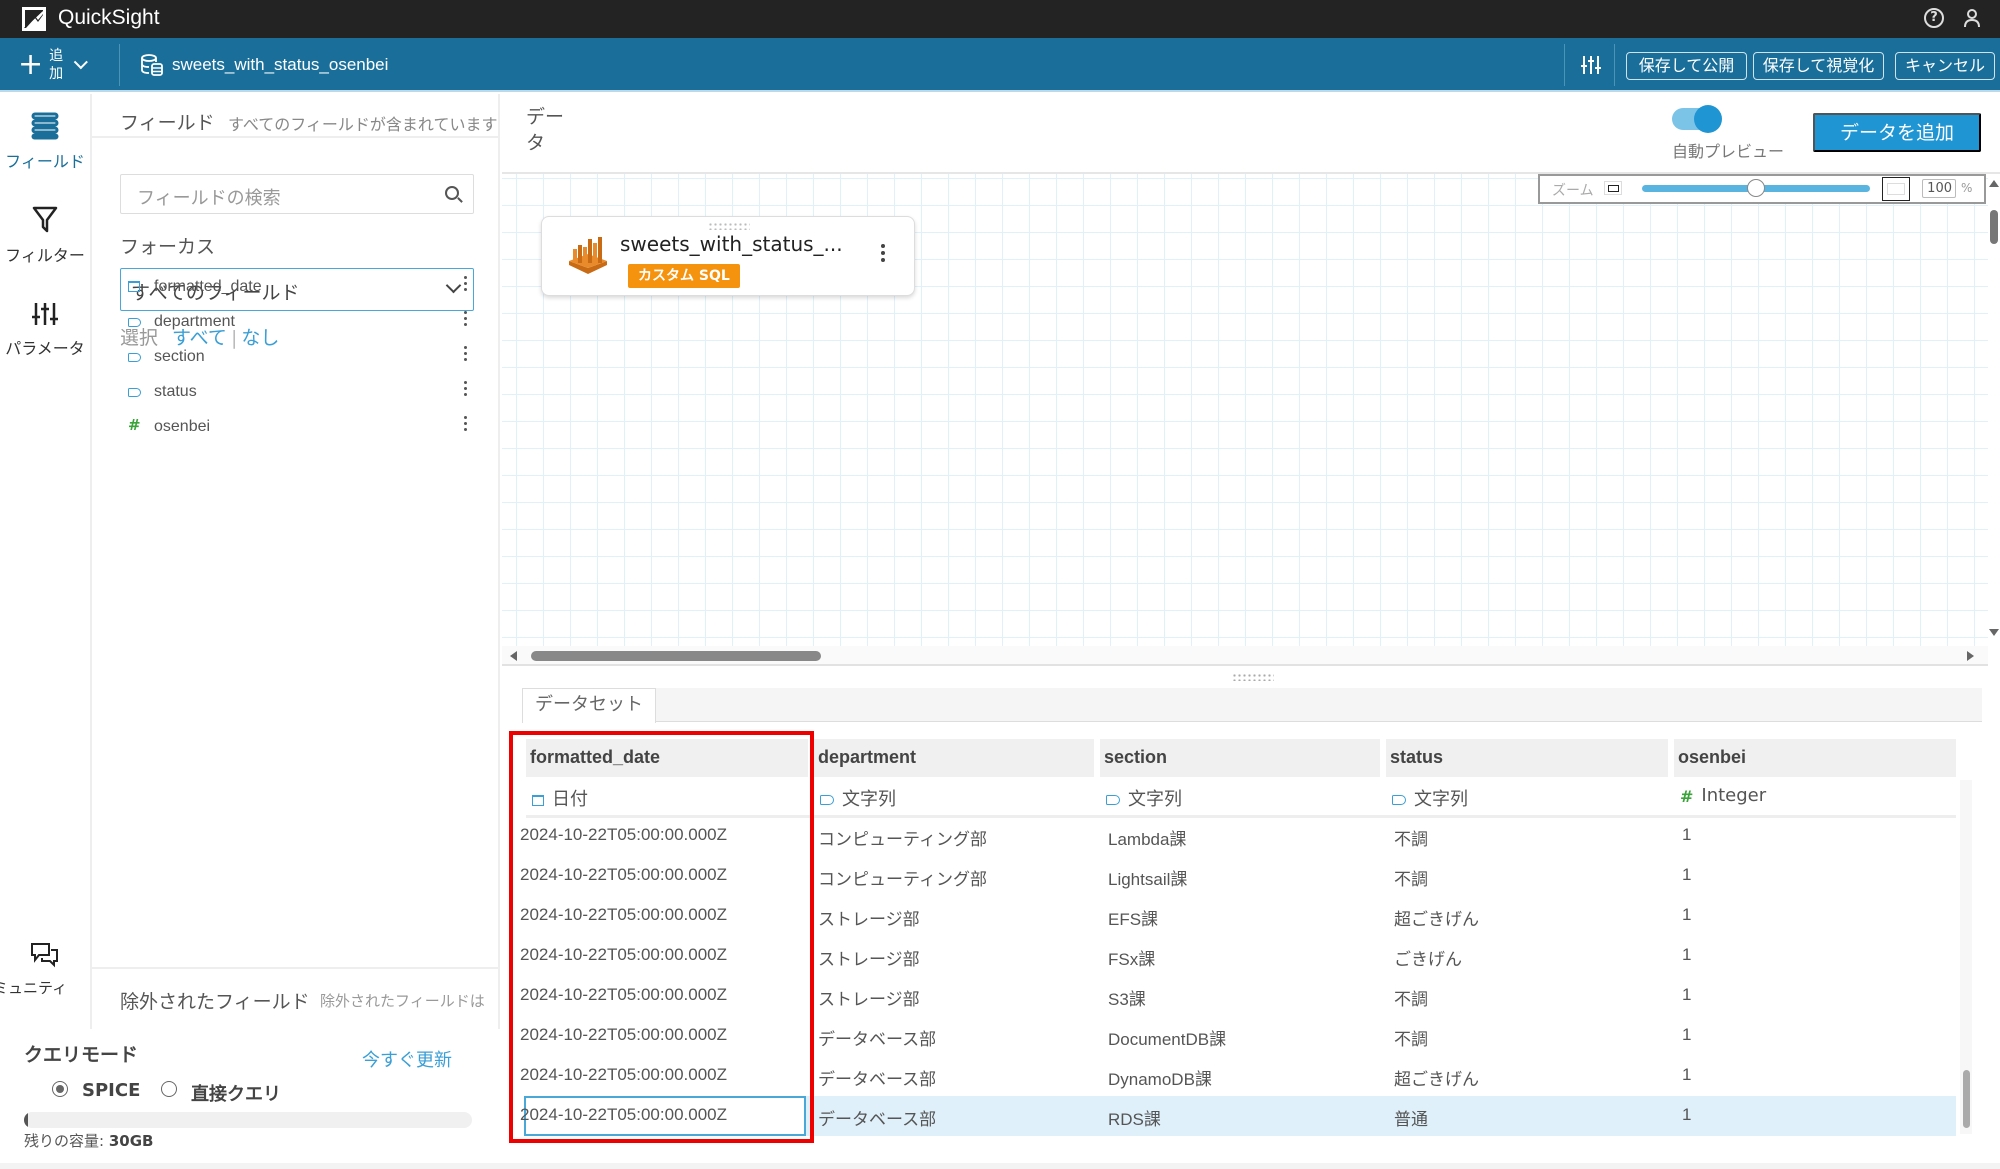 This screenshot has height=1169, width=2000. I want to click on column-header-formatted-date: formatted_date, so click(667, 758).